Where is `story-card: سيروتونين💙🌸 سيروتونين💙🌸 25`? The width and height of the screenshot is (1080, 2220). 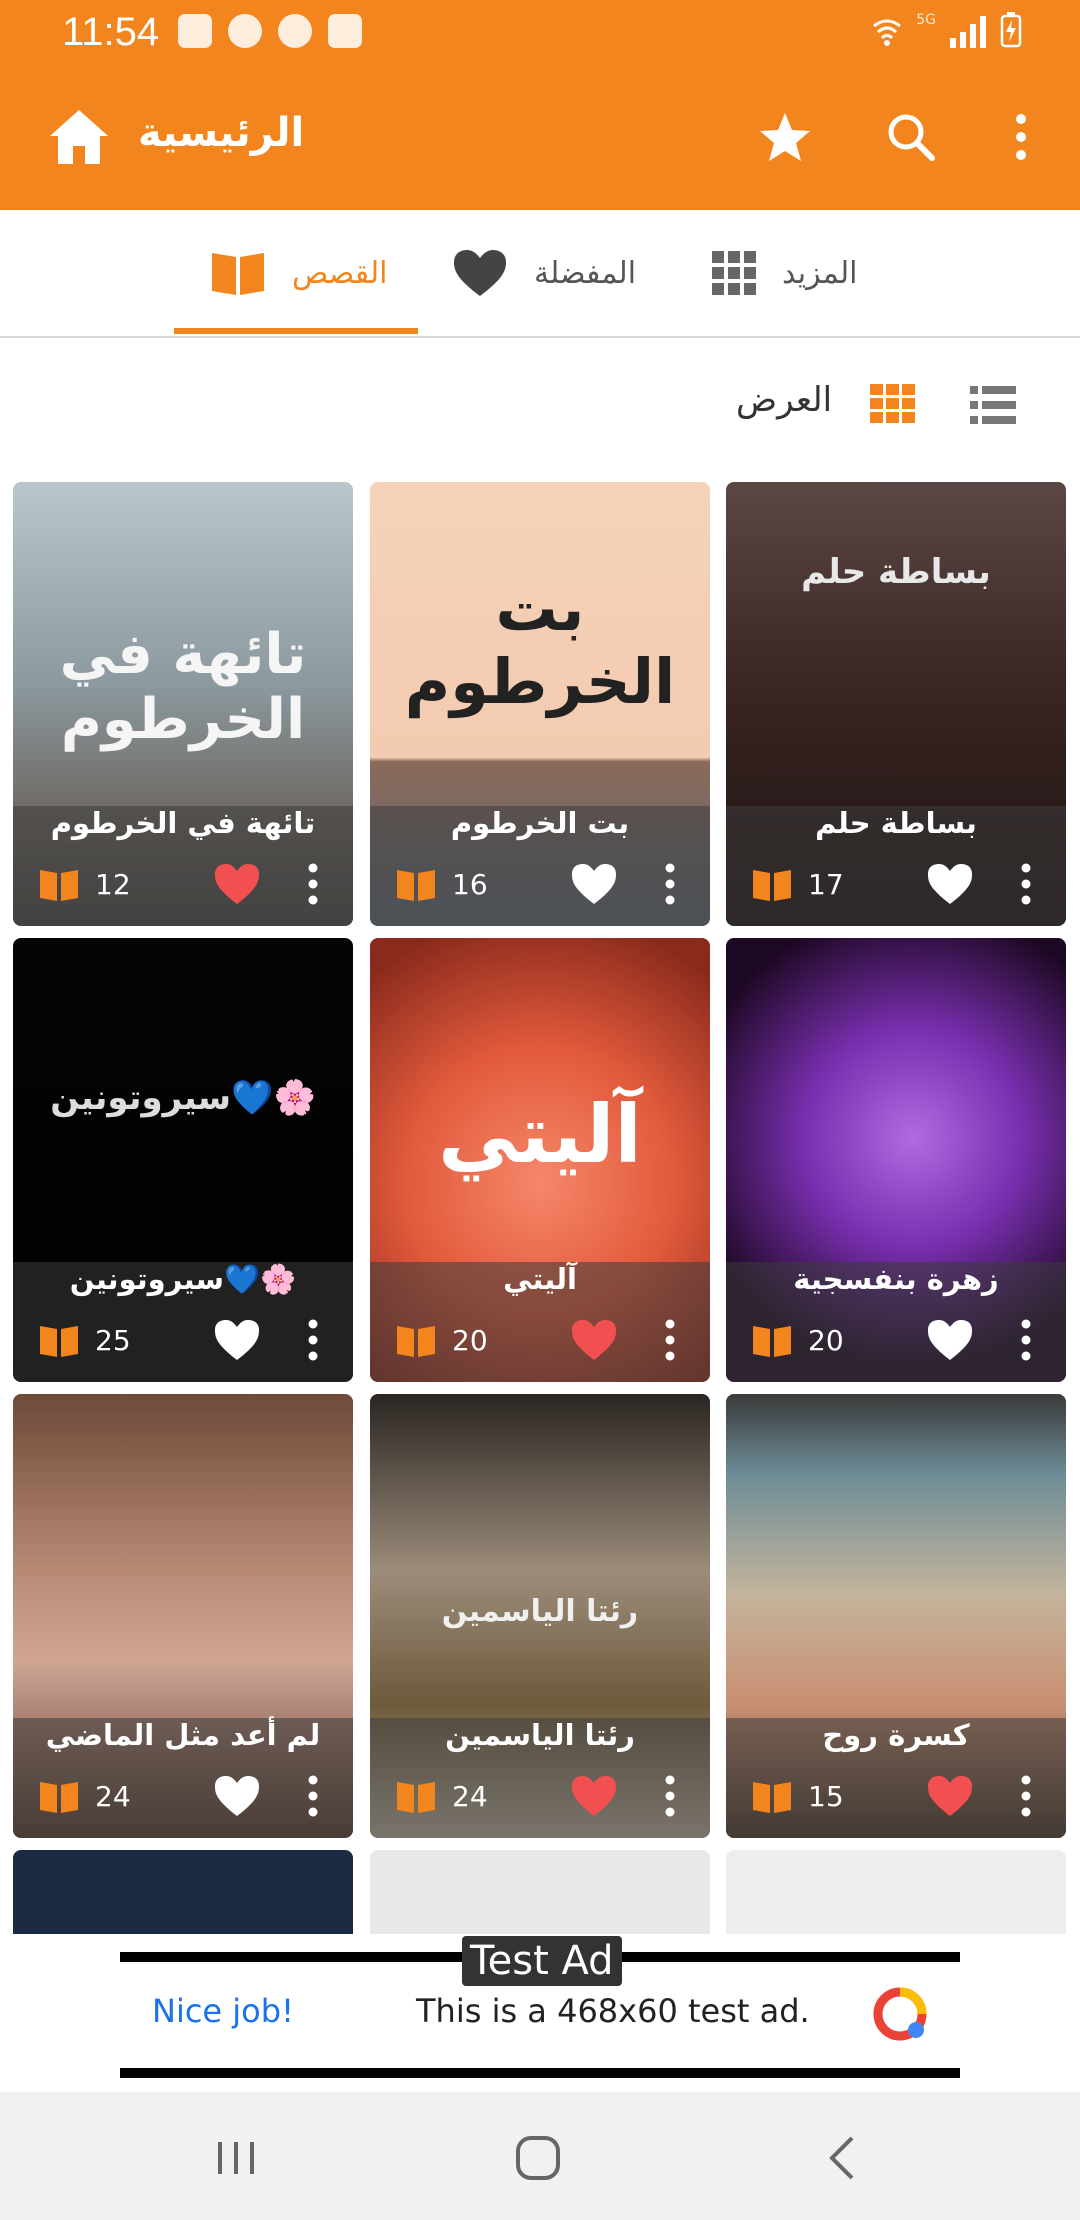
story-card: سيروتونين💙🌸 سيروتونين💙🌸 25 is located at coordinates (183, 1160).